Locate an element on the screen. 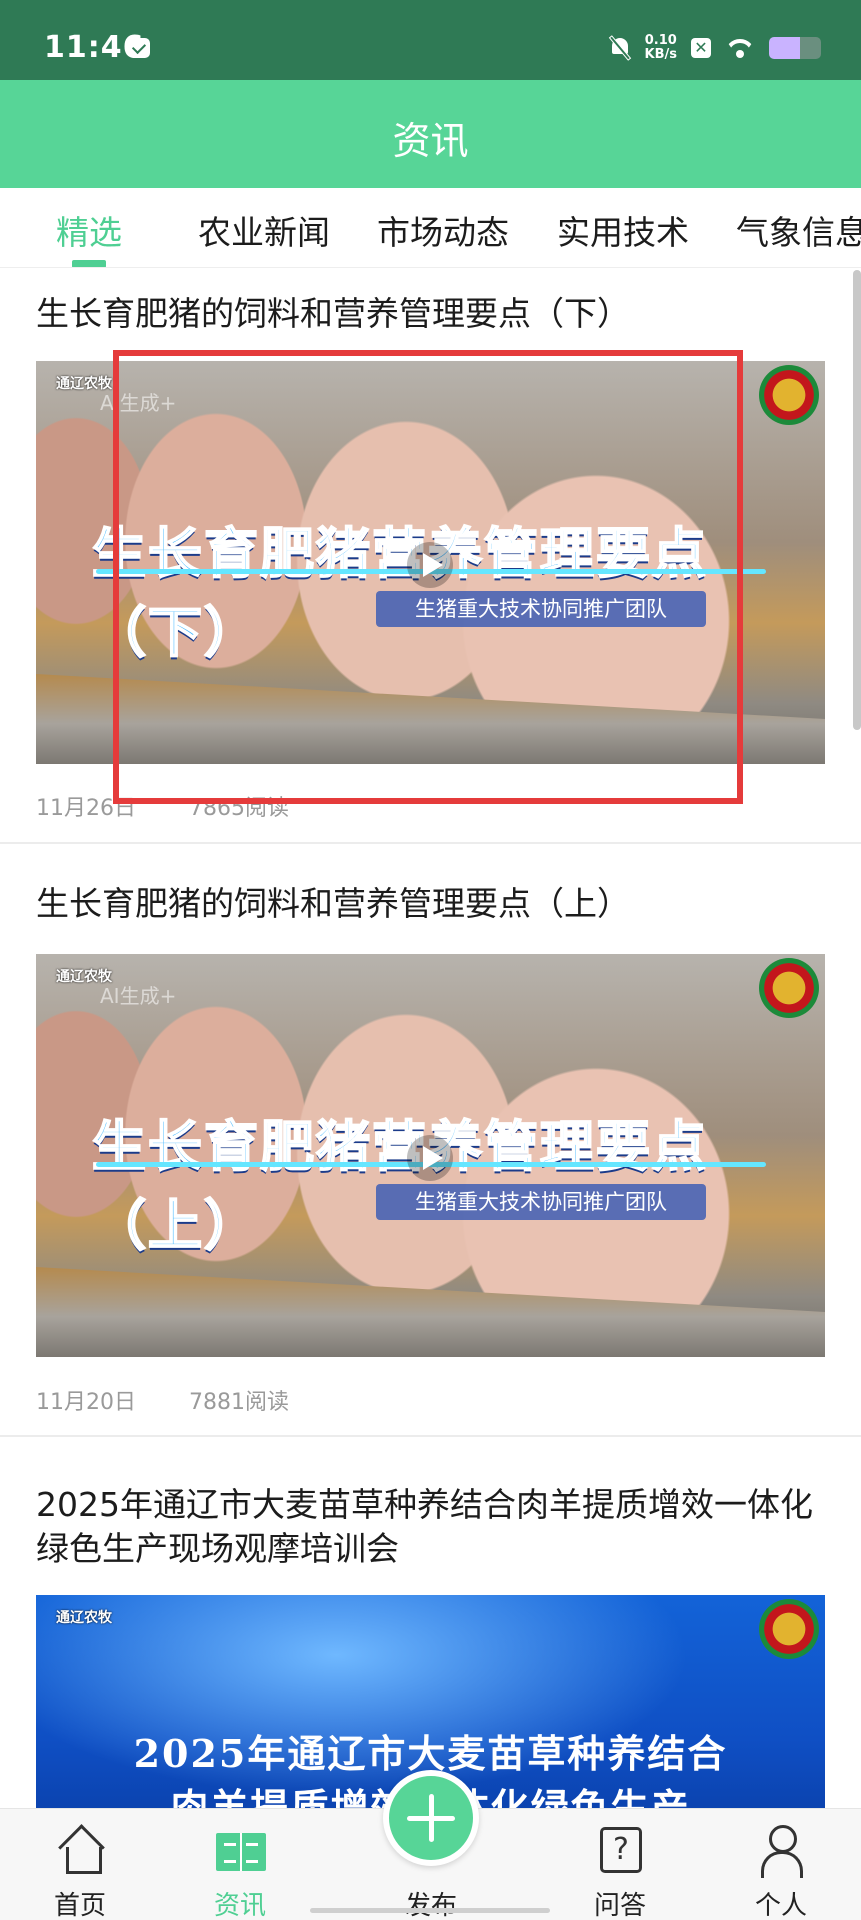 This screenshot has width=861, height=1920. nav-qa: ? 问答 is located at coordinates (620, 1864).